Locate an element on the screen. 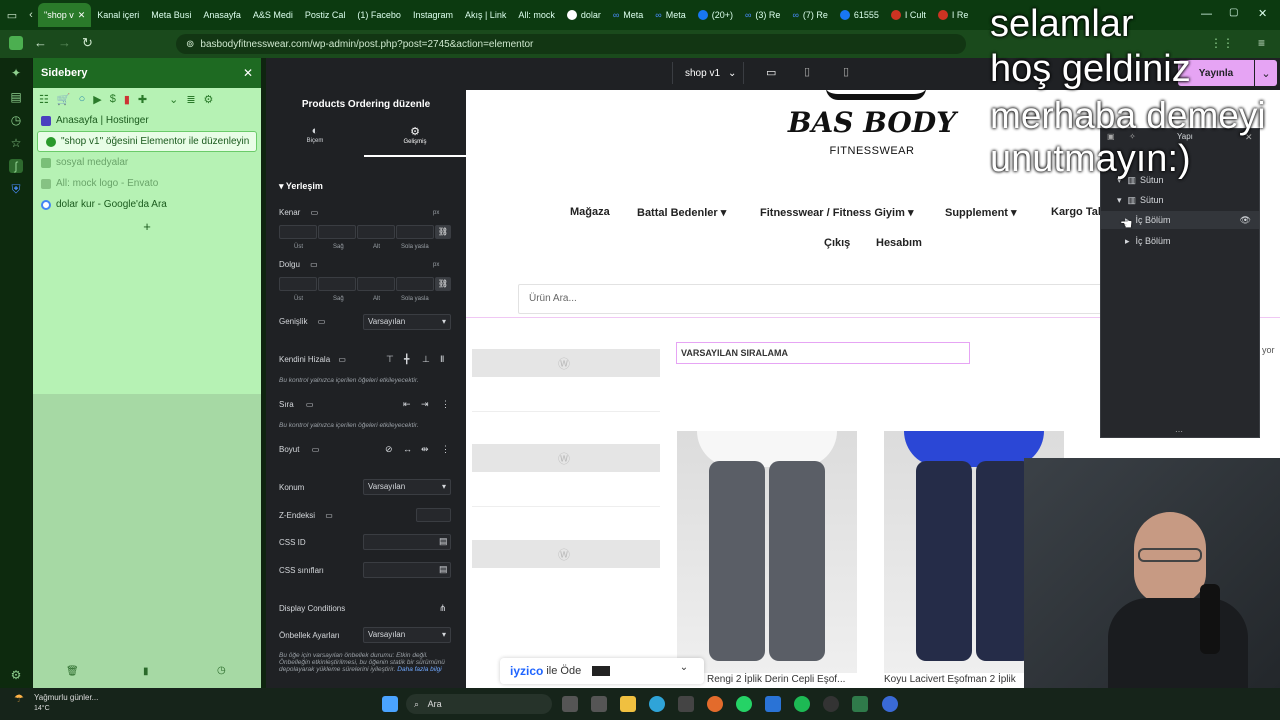 The image size is (1280, 720). forward-icon: → is located at coordinates (64, 42).